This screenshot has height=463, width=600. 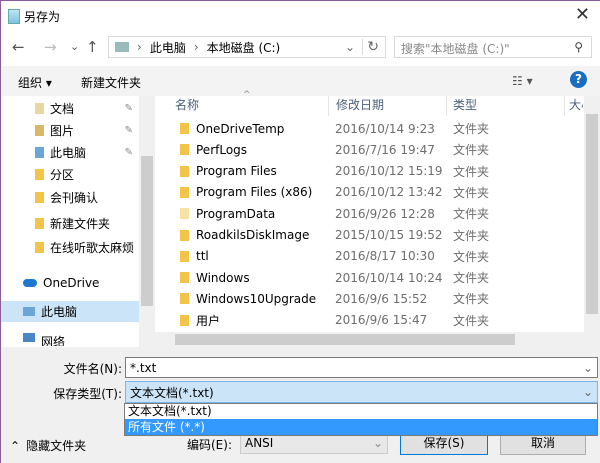 I want to click on file-name: RoadkilsDiskImage, so click(x=253, y=235).